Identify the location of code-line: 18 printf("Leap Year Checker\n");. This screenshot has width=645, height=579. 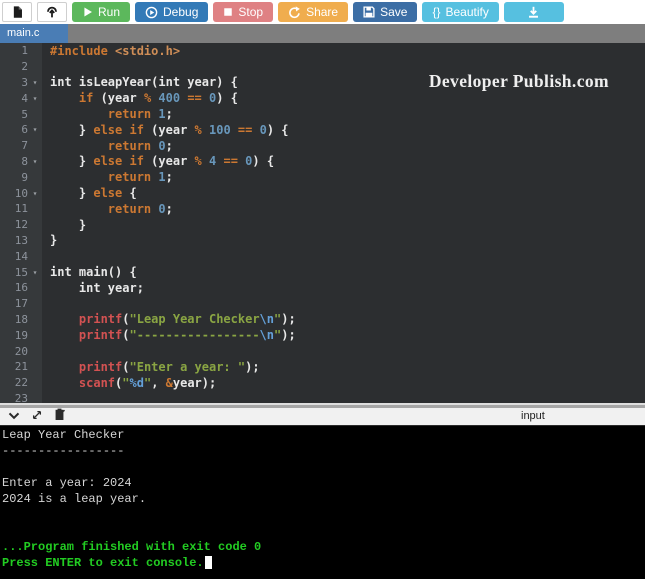
(322, 319).